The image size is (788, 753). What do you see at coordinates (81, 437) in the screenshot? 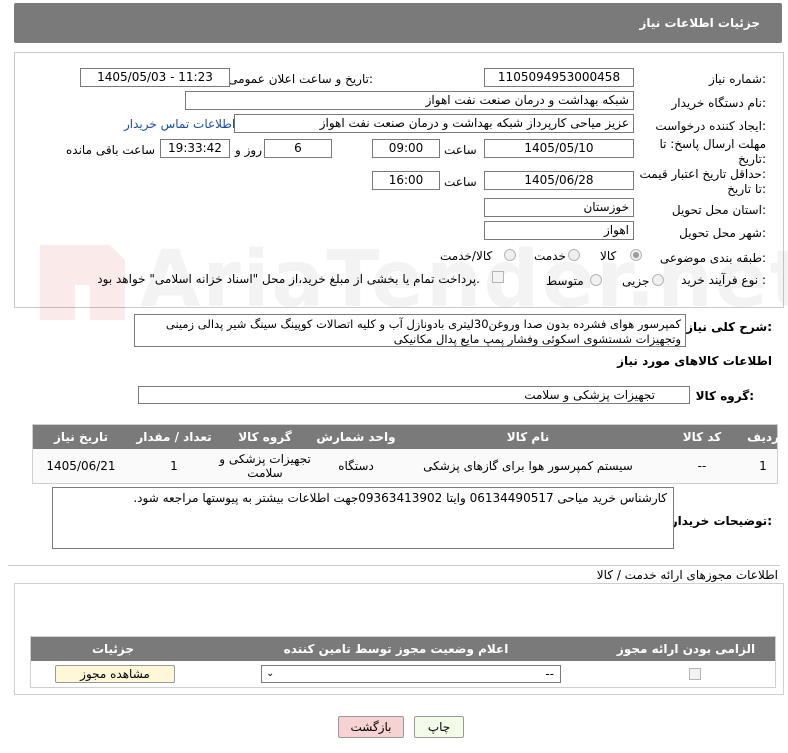
I see `goods-col-date: تاریخ نیاز` at bounding box center [81, 437].